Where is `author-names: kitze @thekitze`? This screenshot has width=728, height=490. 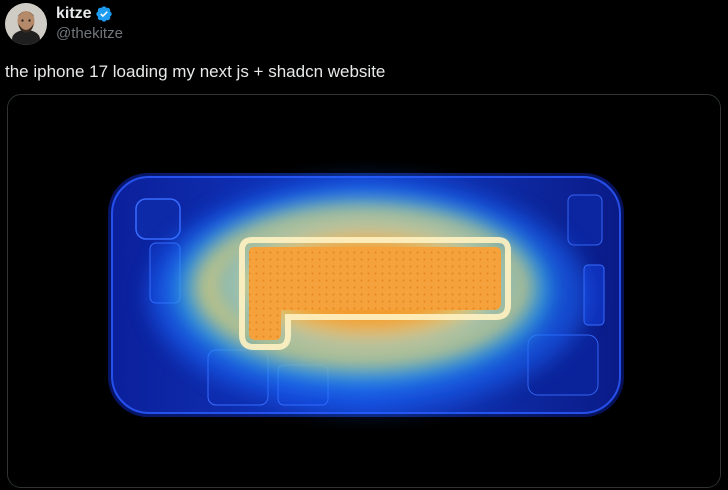
author-names: kitze @thekitze is located at coordinates (89, 24).